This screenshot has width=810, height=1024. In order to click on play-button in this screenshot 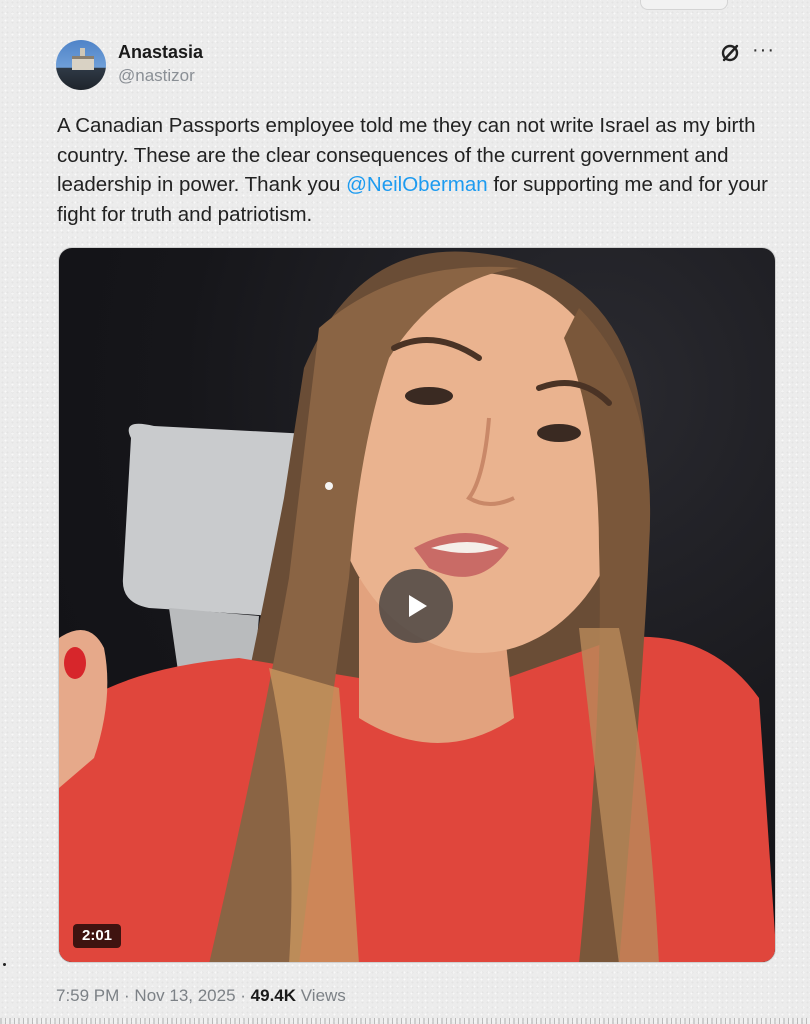, I will do `click(416, 606)`.